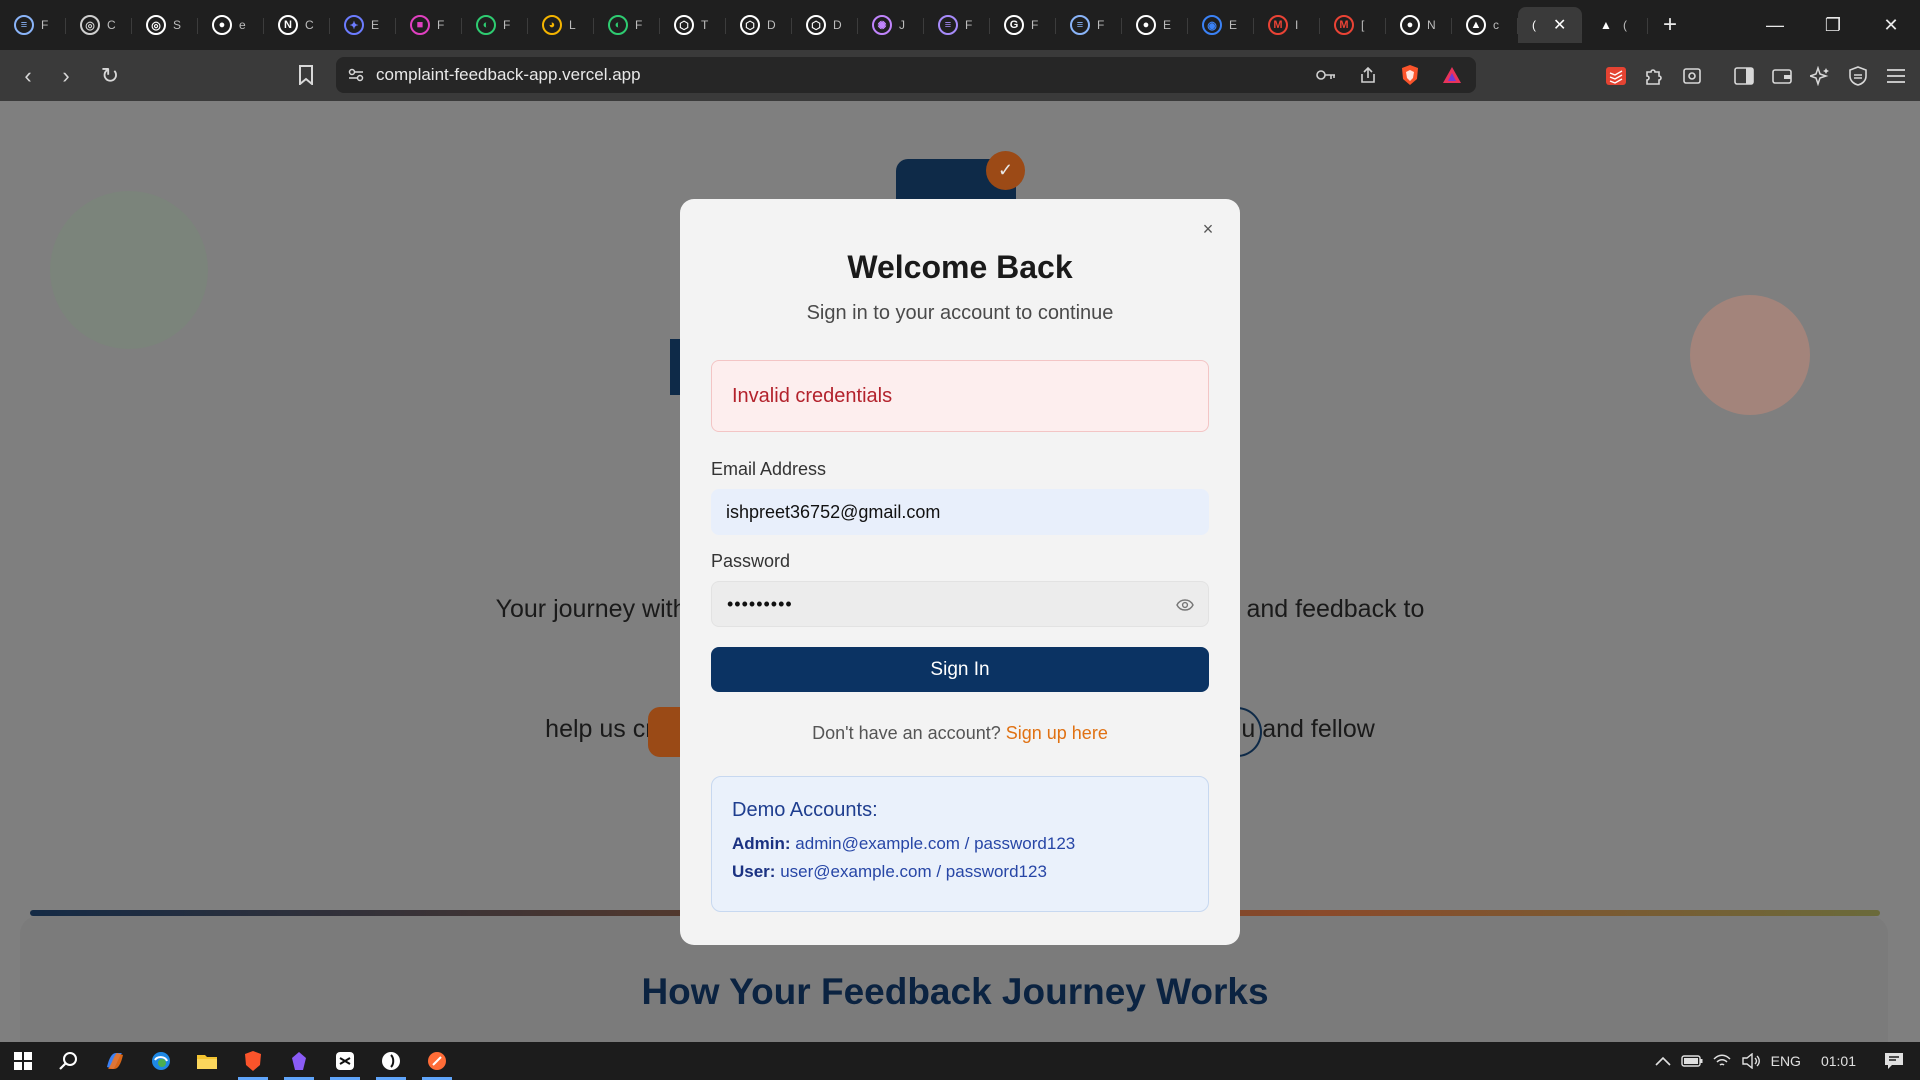 The image size is (1920, 1080). I want to click on tab-item: ◎ C, so click(99, 25).